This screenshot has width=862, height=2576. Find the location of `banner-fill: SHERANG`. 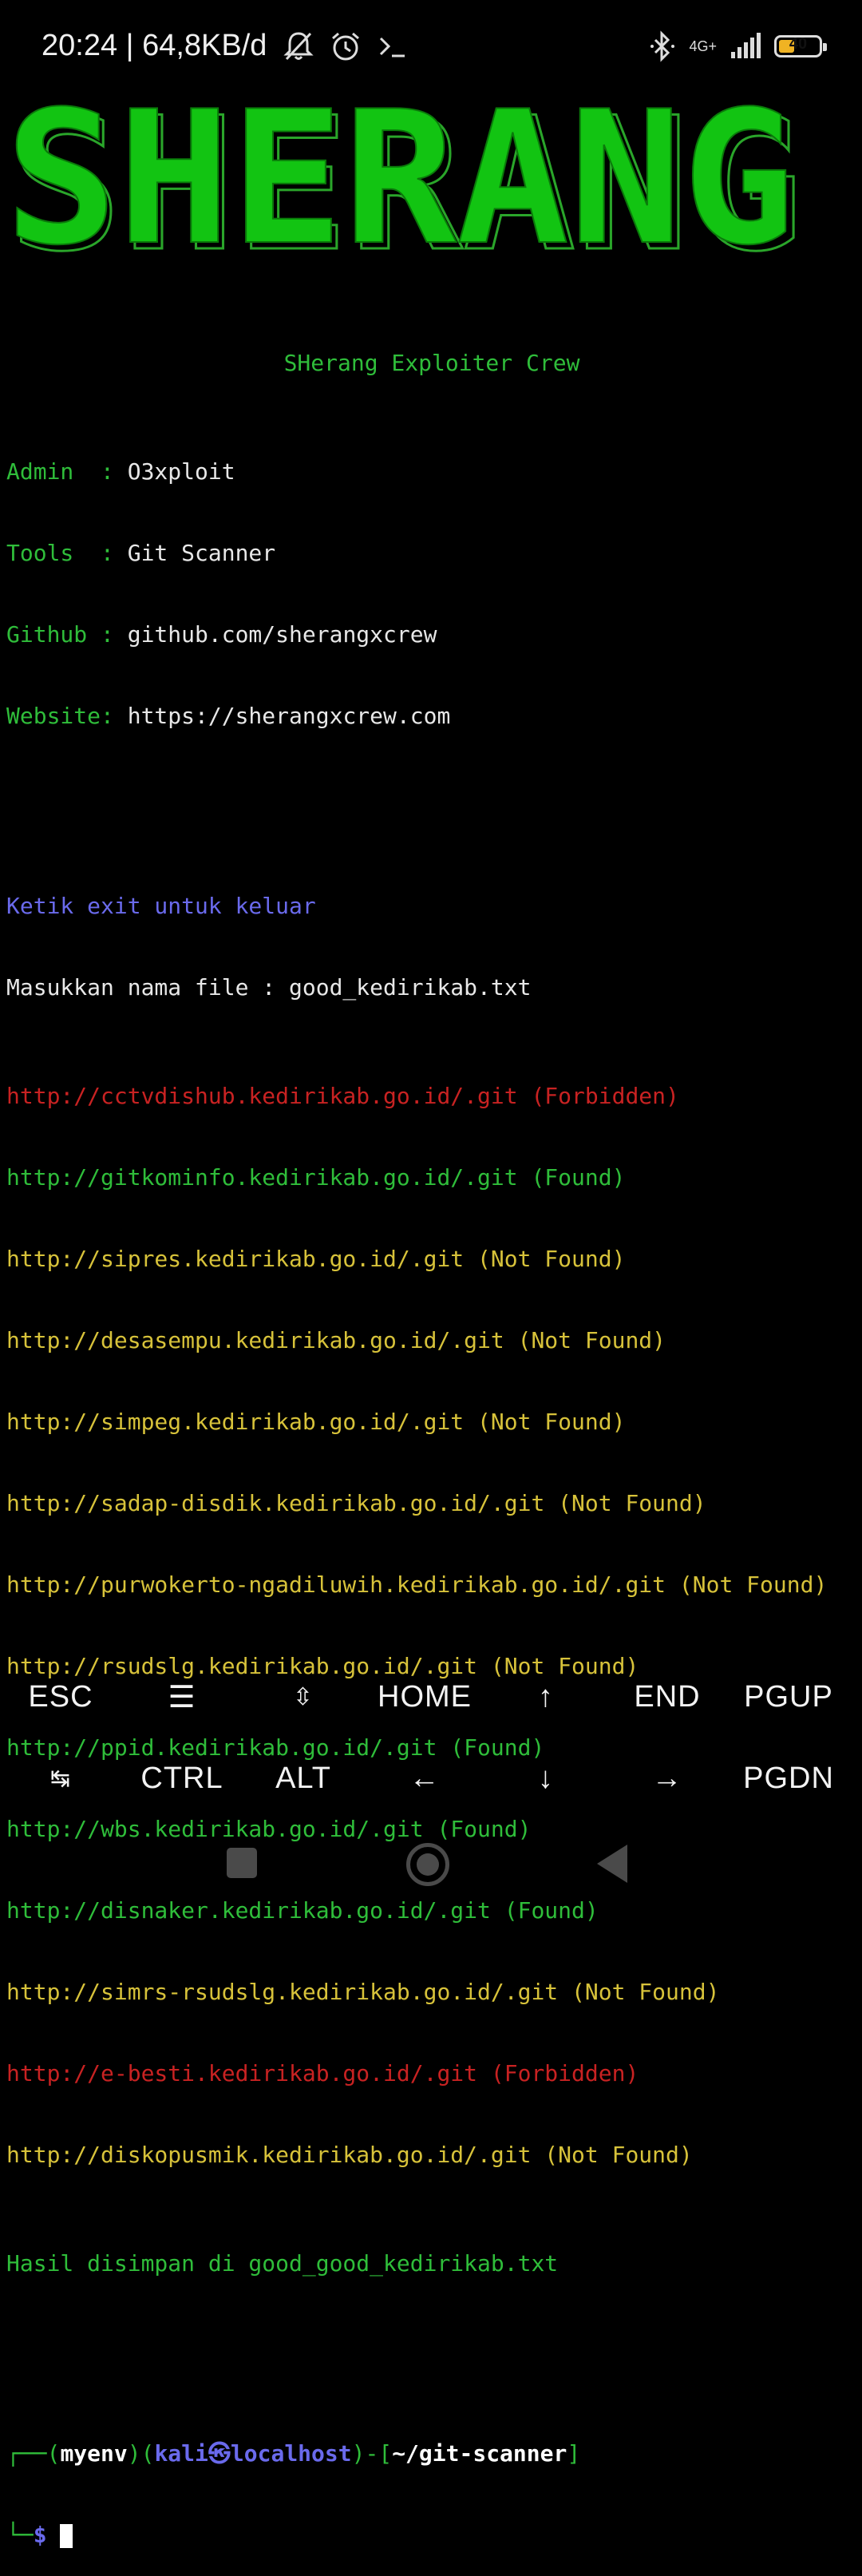

banner-fill: SHERANG is located at coordinates (400, 182).